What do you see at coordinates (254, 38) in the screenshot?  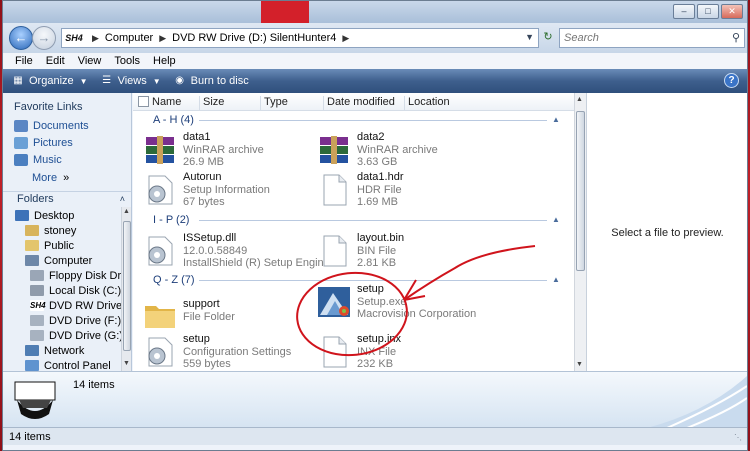 I see `breadcrumb-dvd-drive: DVD RW Drive (D:) SilentHunter4` at bounding box center [254, 38].